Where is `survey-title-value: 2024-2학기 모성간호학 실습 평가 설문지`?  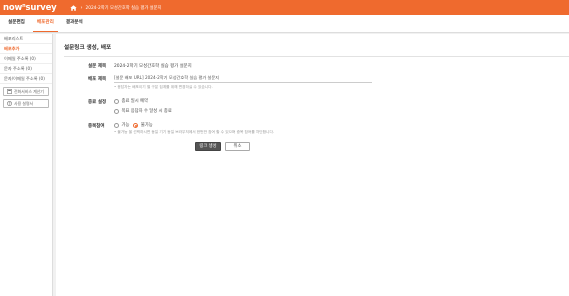 survey-title-value: 2024-2학기 모성간호학 실습 평가 설문지 is located at coordinates (153, 66).